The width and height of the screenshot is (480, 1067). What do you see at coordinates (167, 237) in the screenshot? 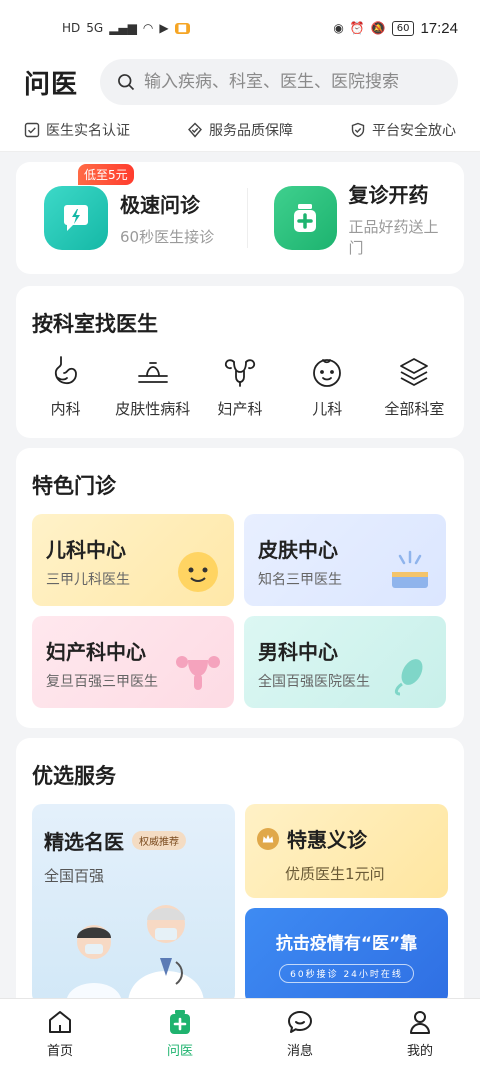
I see `fast-consult-subtitle: 60秒医生接诊` at bounding box center [167, 237].